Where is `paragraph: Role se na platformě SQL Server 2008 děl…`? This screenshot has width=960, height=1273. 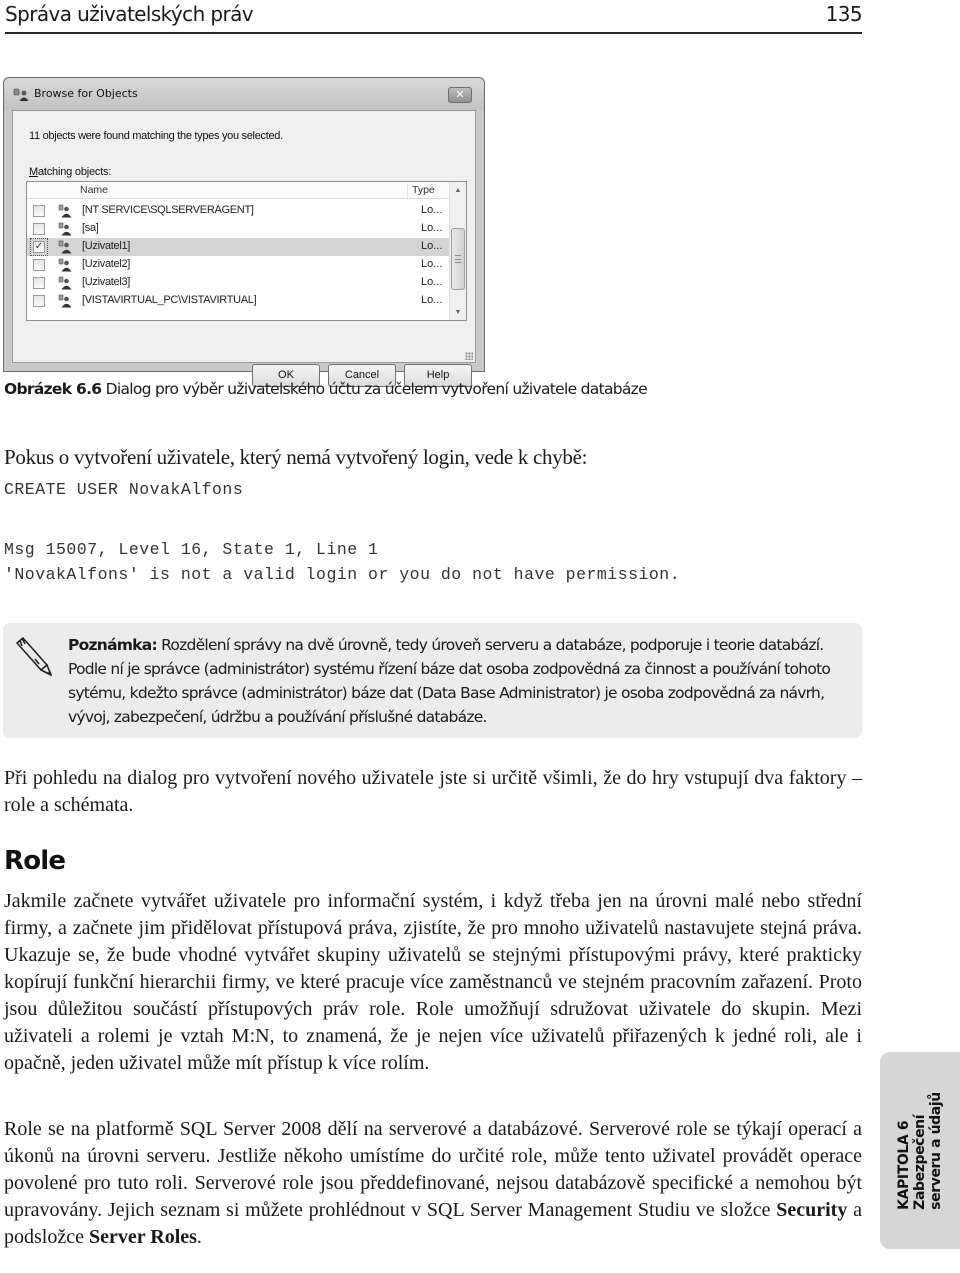 paragraph: Role se na platformě SQL Server 2008 děl… is located at coordinates (433, 1183).